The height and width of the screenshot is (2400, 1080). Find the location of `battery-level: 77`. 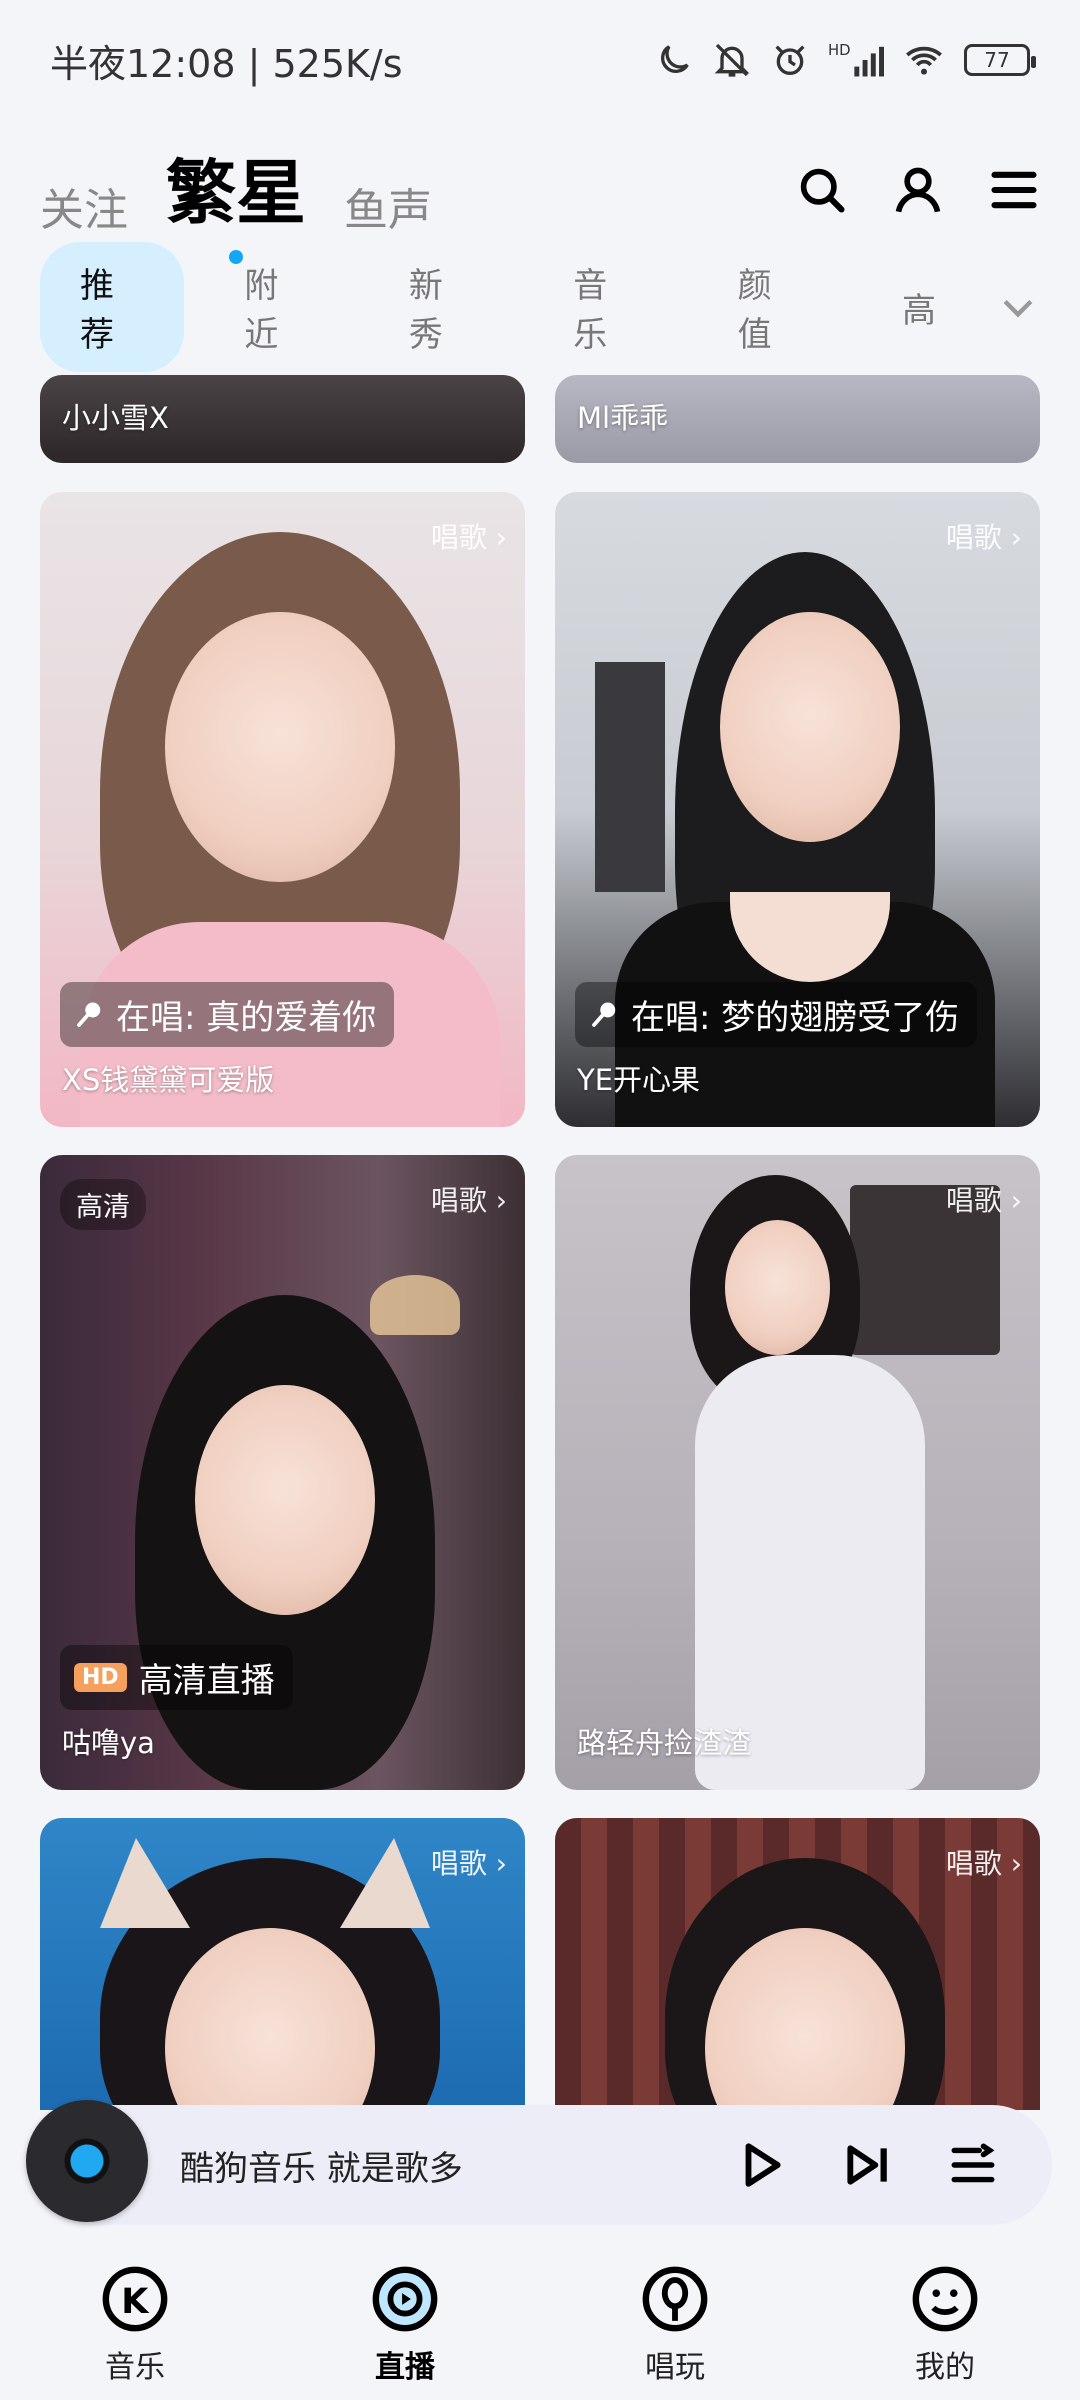

battery-level: 77 is located at coordinates (997, 60).